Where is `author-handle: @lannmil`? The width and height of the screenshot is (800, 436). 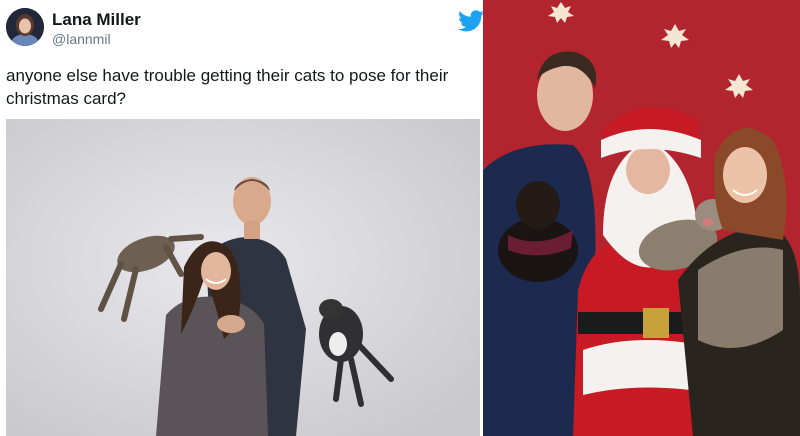
author-handle: @lannmil is located at coordinates (81, 39).